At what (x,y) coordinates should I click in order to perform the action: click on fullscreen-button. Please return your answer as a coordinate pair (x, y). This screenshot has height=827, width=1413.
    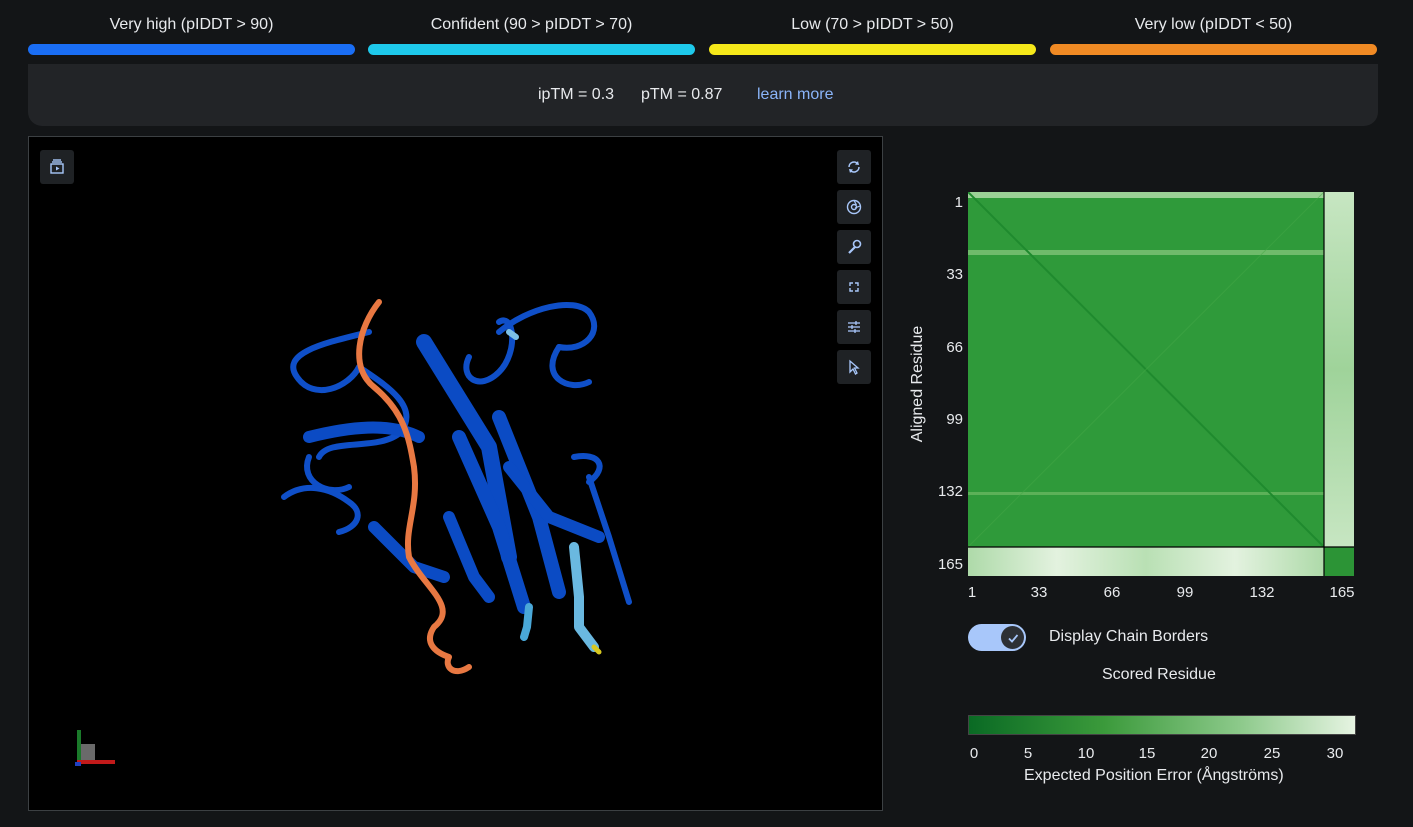
    Looking at the image, I should click on (854, 287).